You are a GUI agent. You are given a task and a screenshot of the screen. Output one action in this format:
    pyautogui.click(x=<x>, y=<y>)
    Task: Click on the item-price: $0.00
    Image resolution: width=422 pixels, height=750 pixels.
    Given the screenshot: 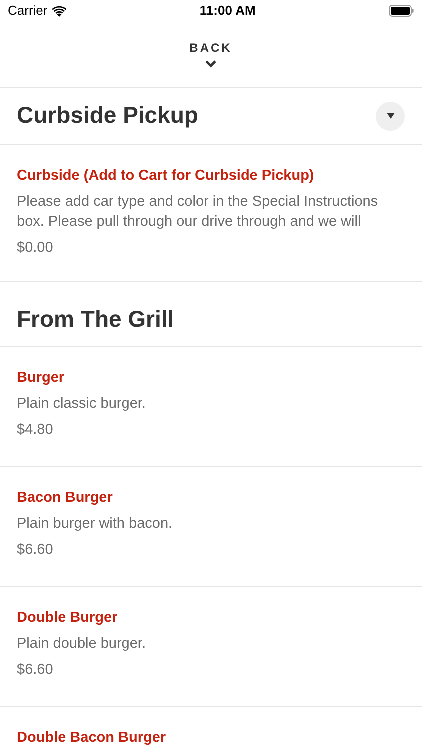 What is the action you would take?
    pyautogui.click(x=35, y=248)
    